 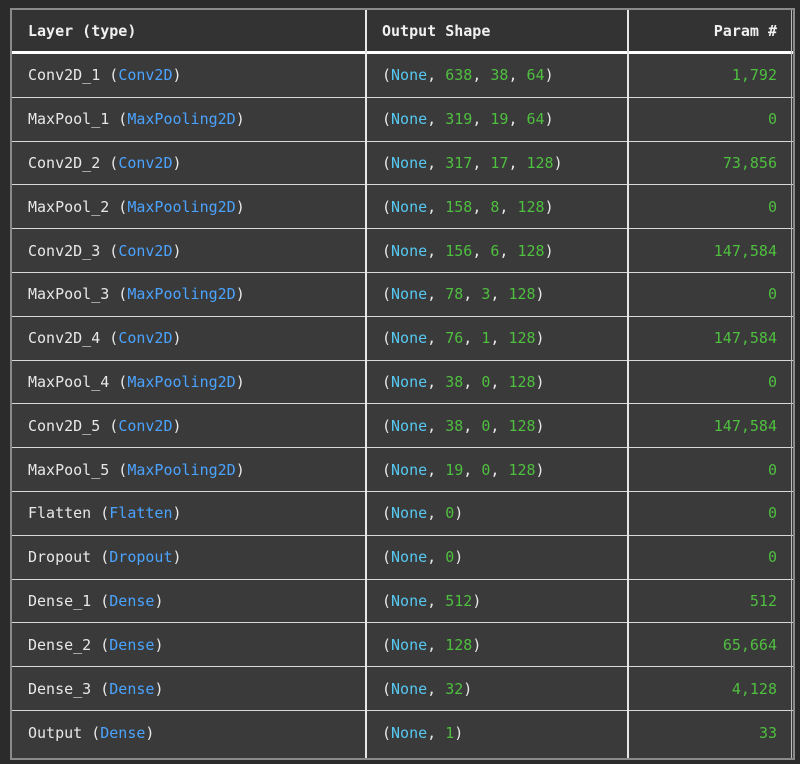 I want to click on output-shape-cell: (None, 128), so click(x=497, y=644).